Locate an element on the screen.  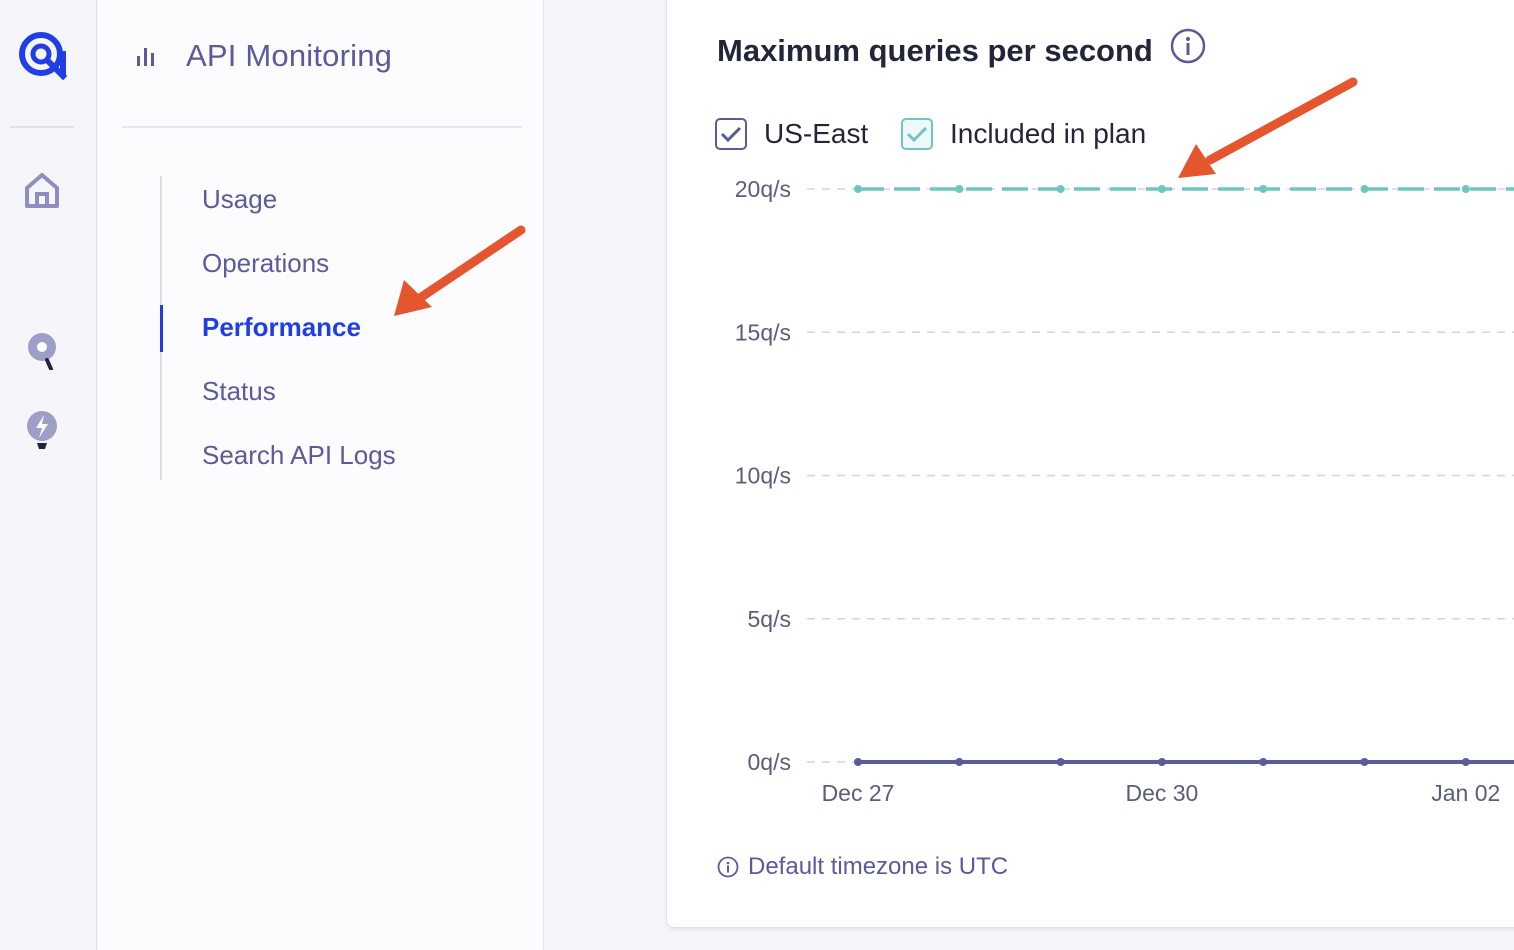
nav-item-performance: Performance is located at coordinates (281, 327).